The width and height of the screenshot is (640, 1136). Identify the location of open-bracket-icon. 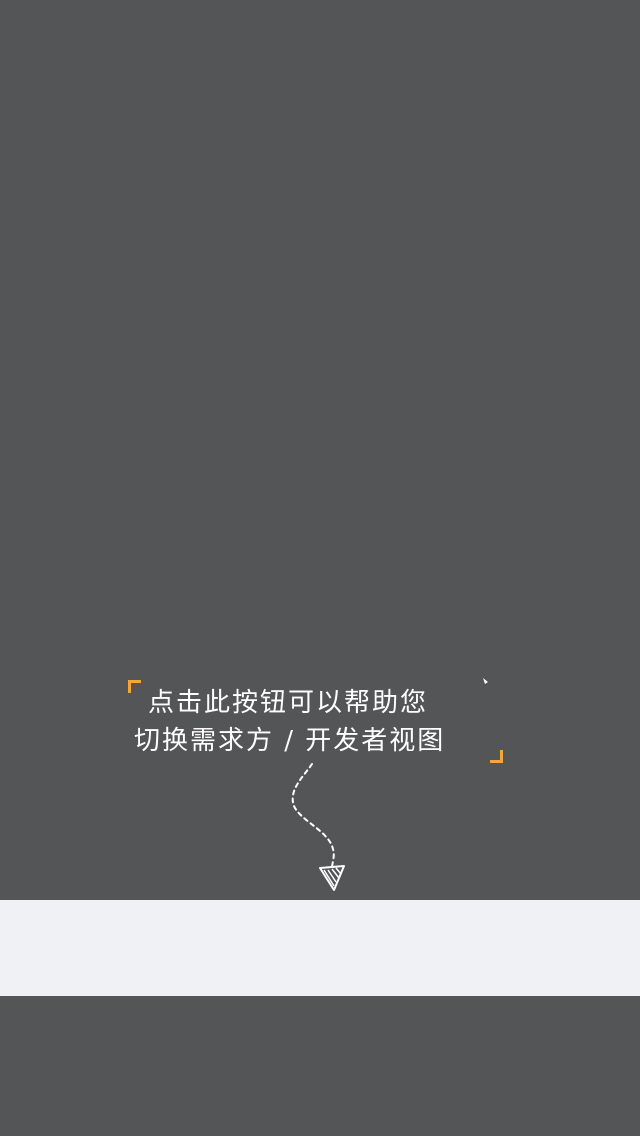
(134, 686).